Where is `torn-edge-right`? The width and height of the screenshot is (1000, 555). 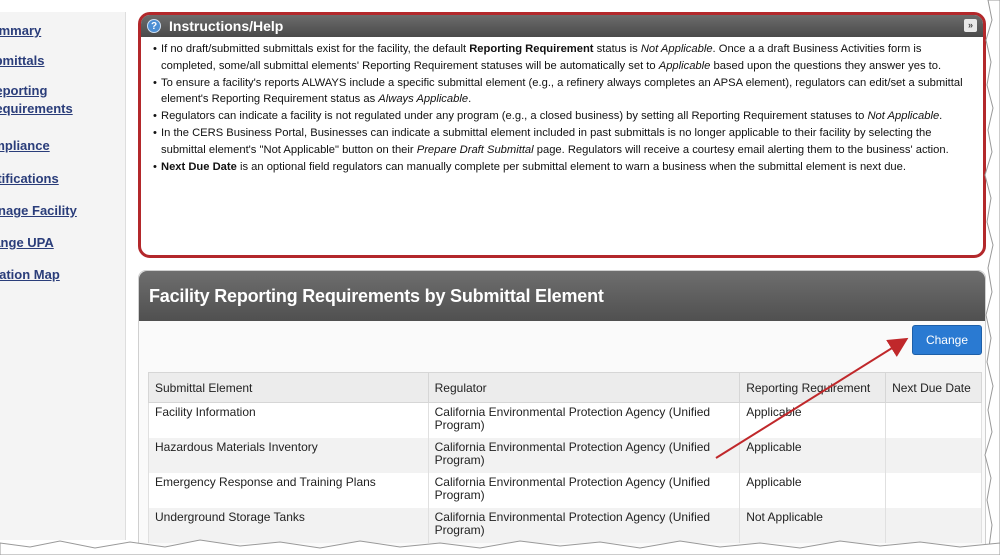 torn-edge-right is located at coordinates (992, 277).